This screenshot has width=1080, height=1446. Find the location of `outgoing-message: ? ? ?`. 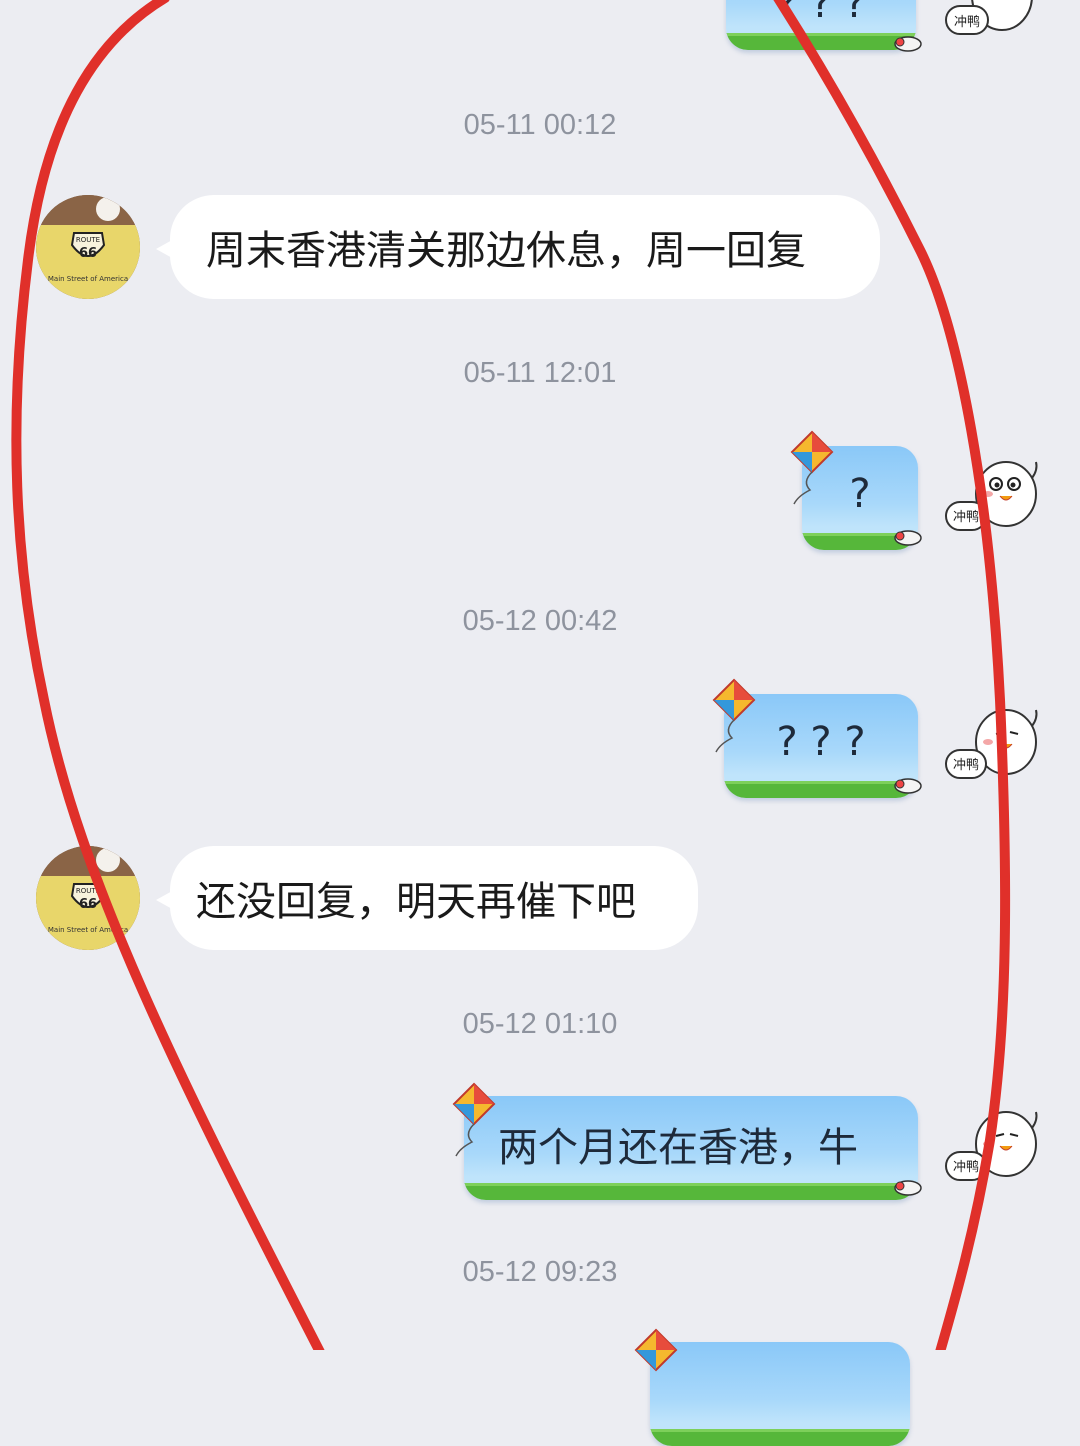

outgoing-message: ? ? ? is located at coordinates (821, 25).